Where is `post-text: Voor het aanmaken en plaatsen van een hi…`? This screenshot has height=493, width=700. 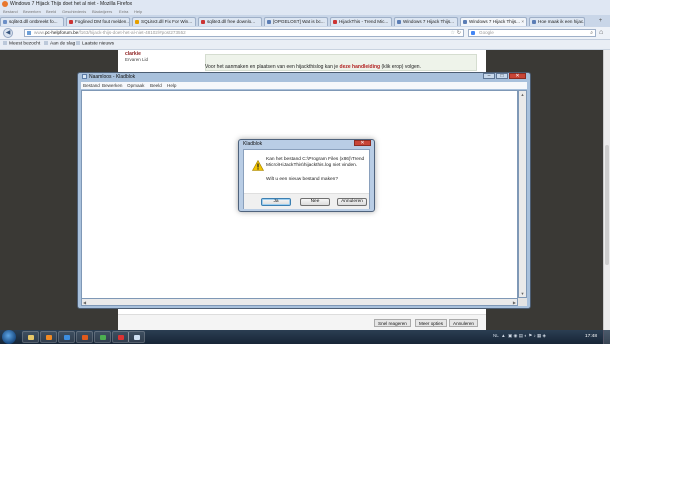 post-text: Voor het aanmaken en plaatsen van een hi… is located at coordinates (313, 67).